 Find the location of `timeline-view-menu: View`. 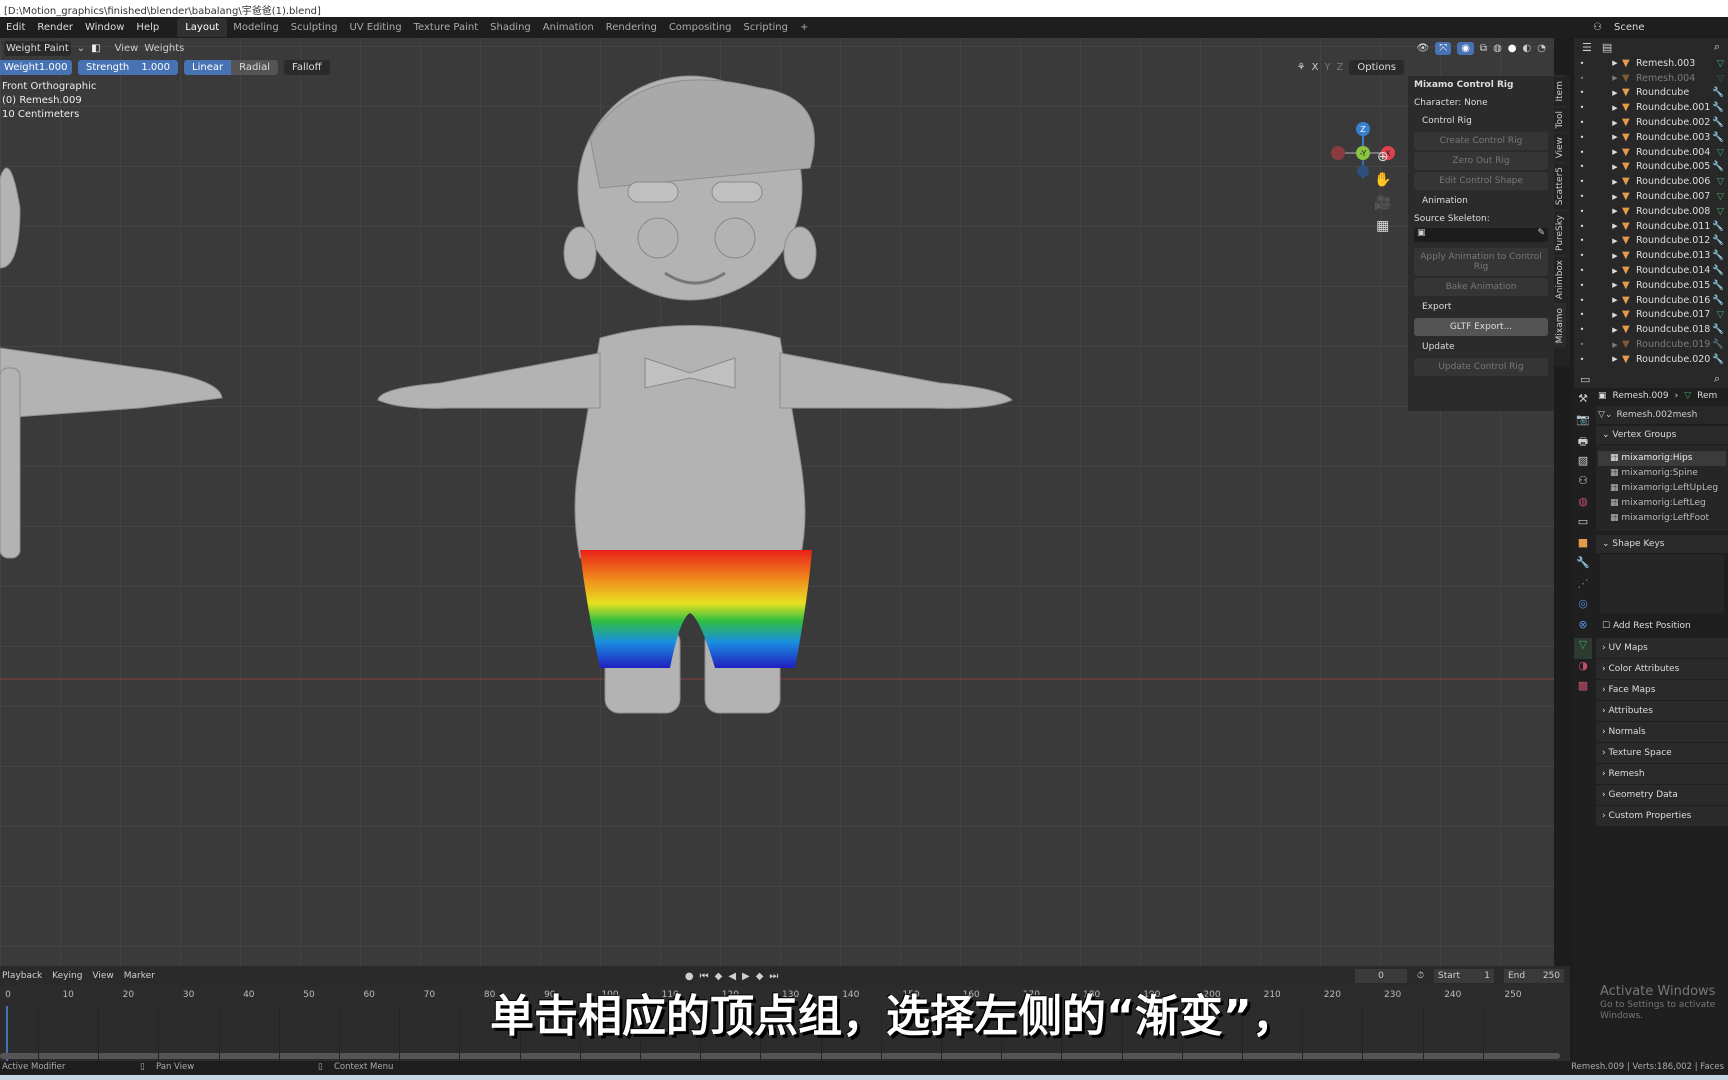

timeline-view-menu: View is located at coordinates (102, 976).